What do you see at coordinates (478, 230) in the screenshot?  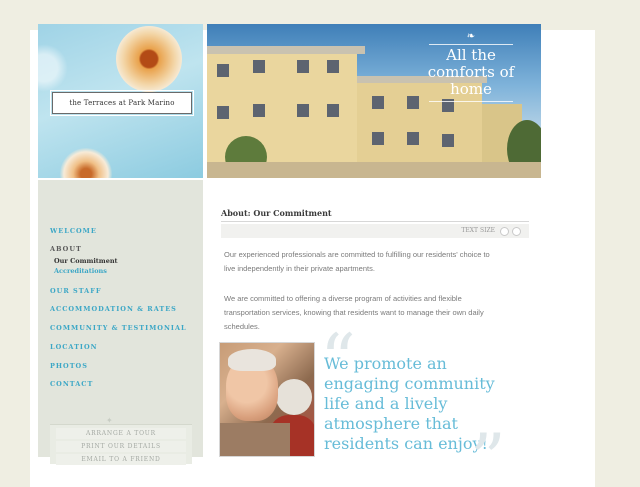 I see `text-size-label: TEXT SIZE` at bounding box center [478, 230].